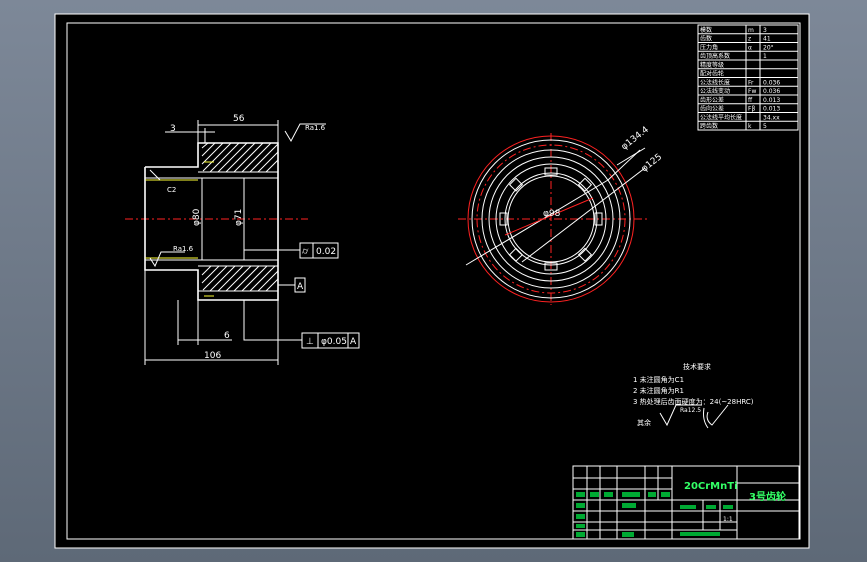  Describe the element at coordinates (173, 129) in the screenshot. I see `dim-3: 3` at that location.